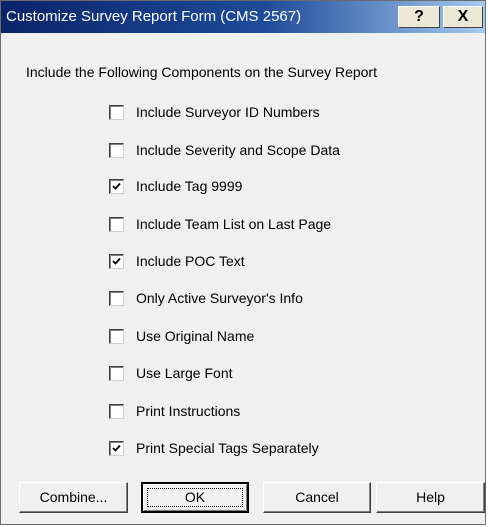 The height and width of the screenshot is (527, 488). What do you see at coordinates (463, 17) in the screenshot?
I see `close-button: X` at bounding box center [463, 17].